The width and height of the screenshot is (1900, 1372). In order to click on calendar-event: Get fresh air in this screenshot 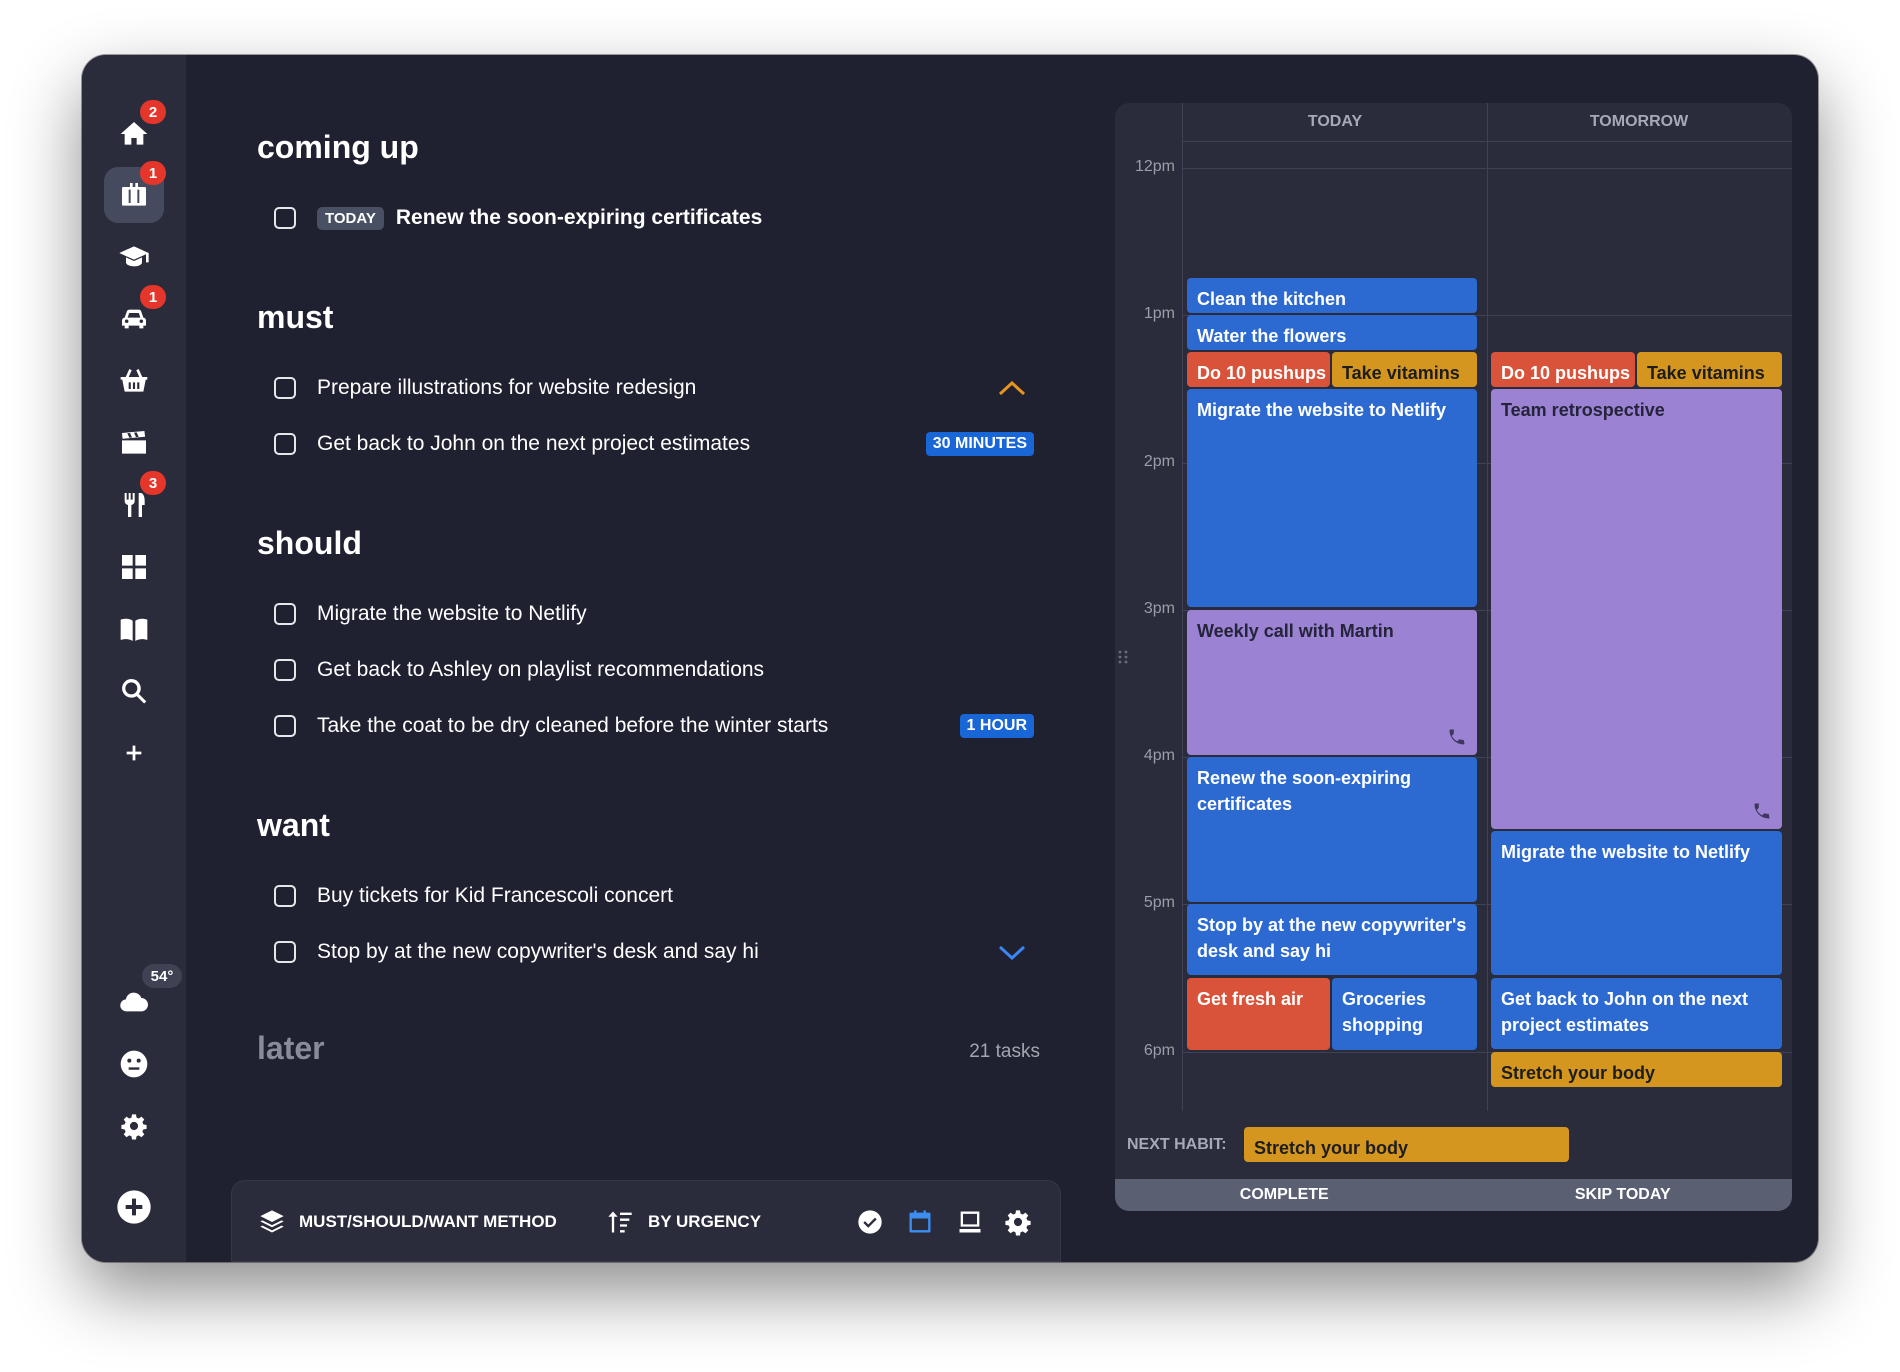, I will do `click(1258, 1014)`.